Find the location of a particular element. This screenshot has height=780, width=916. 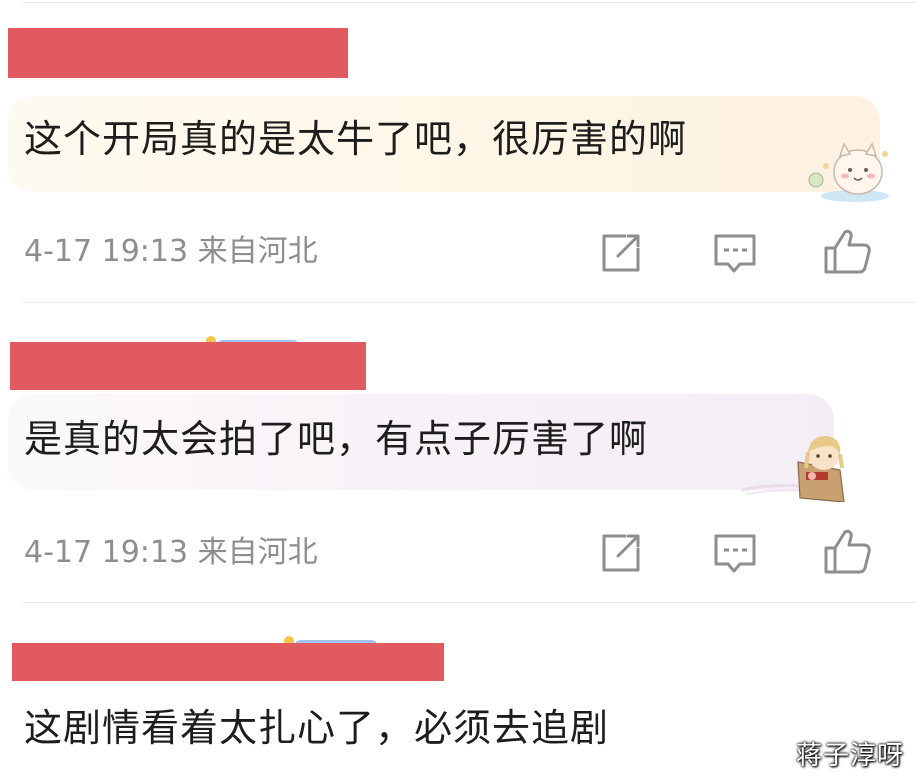

cat-sticker-icon is located at coordinates (848, 172).